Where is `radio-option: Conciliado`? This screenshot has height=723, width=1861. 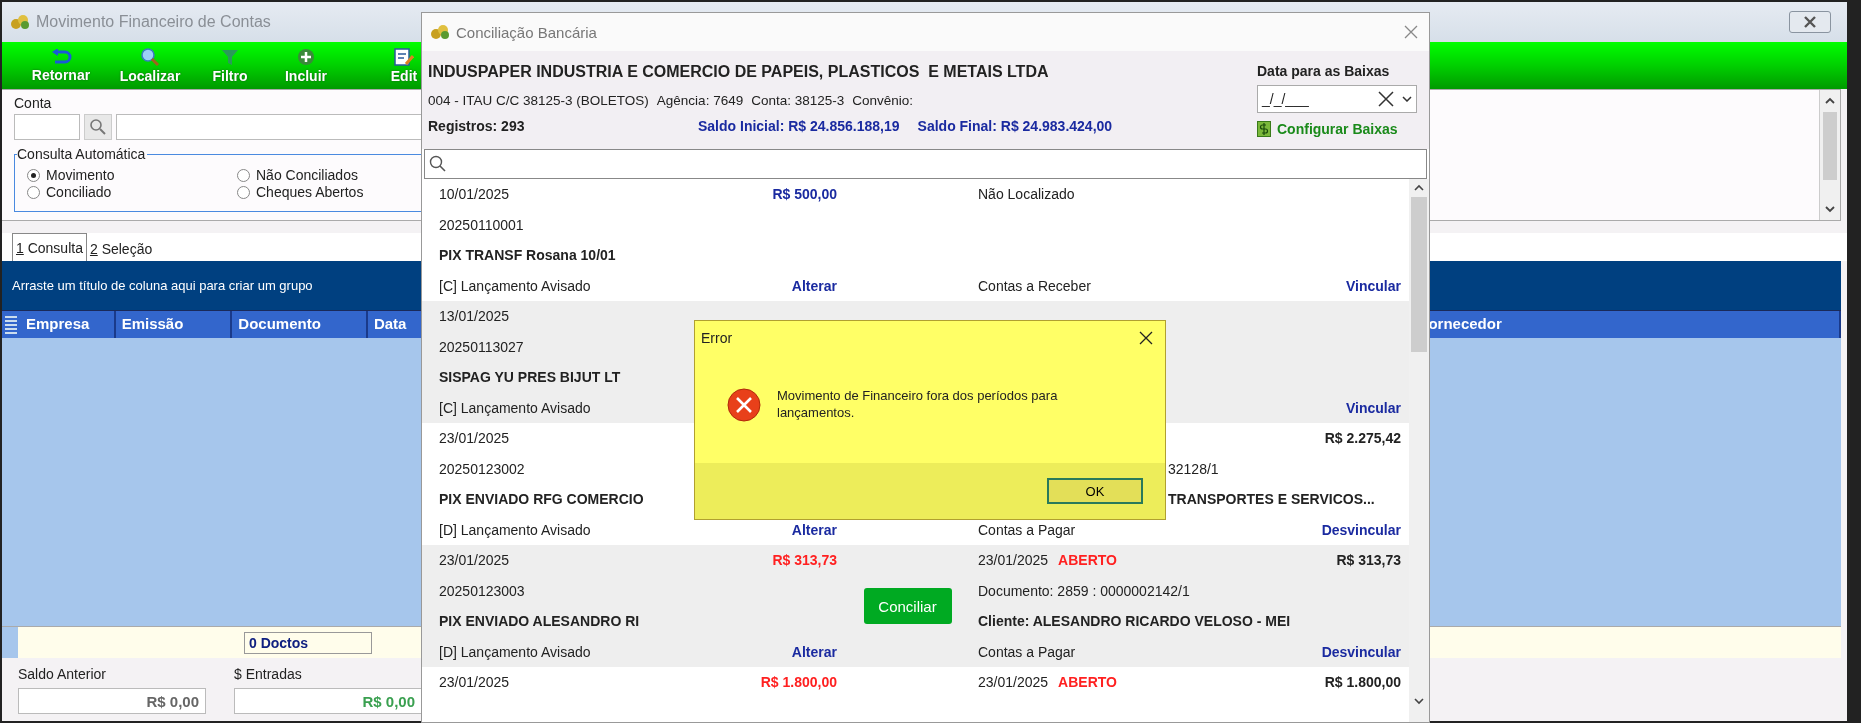
radio-option: Conciliado is located at coordinates (69, 192).